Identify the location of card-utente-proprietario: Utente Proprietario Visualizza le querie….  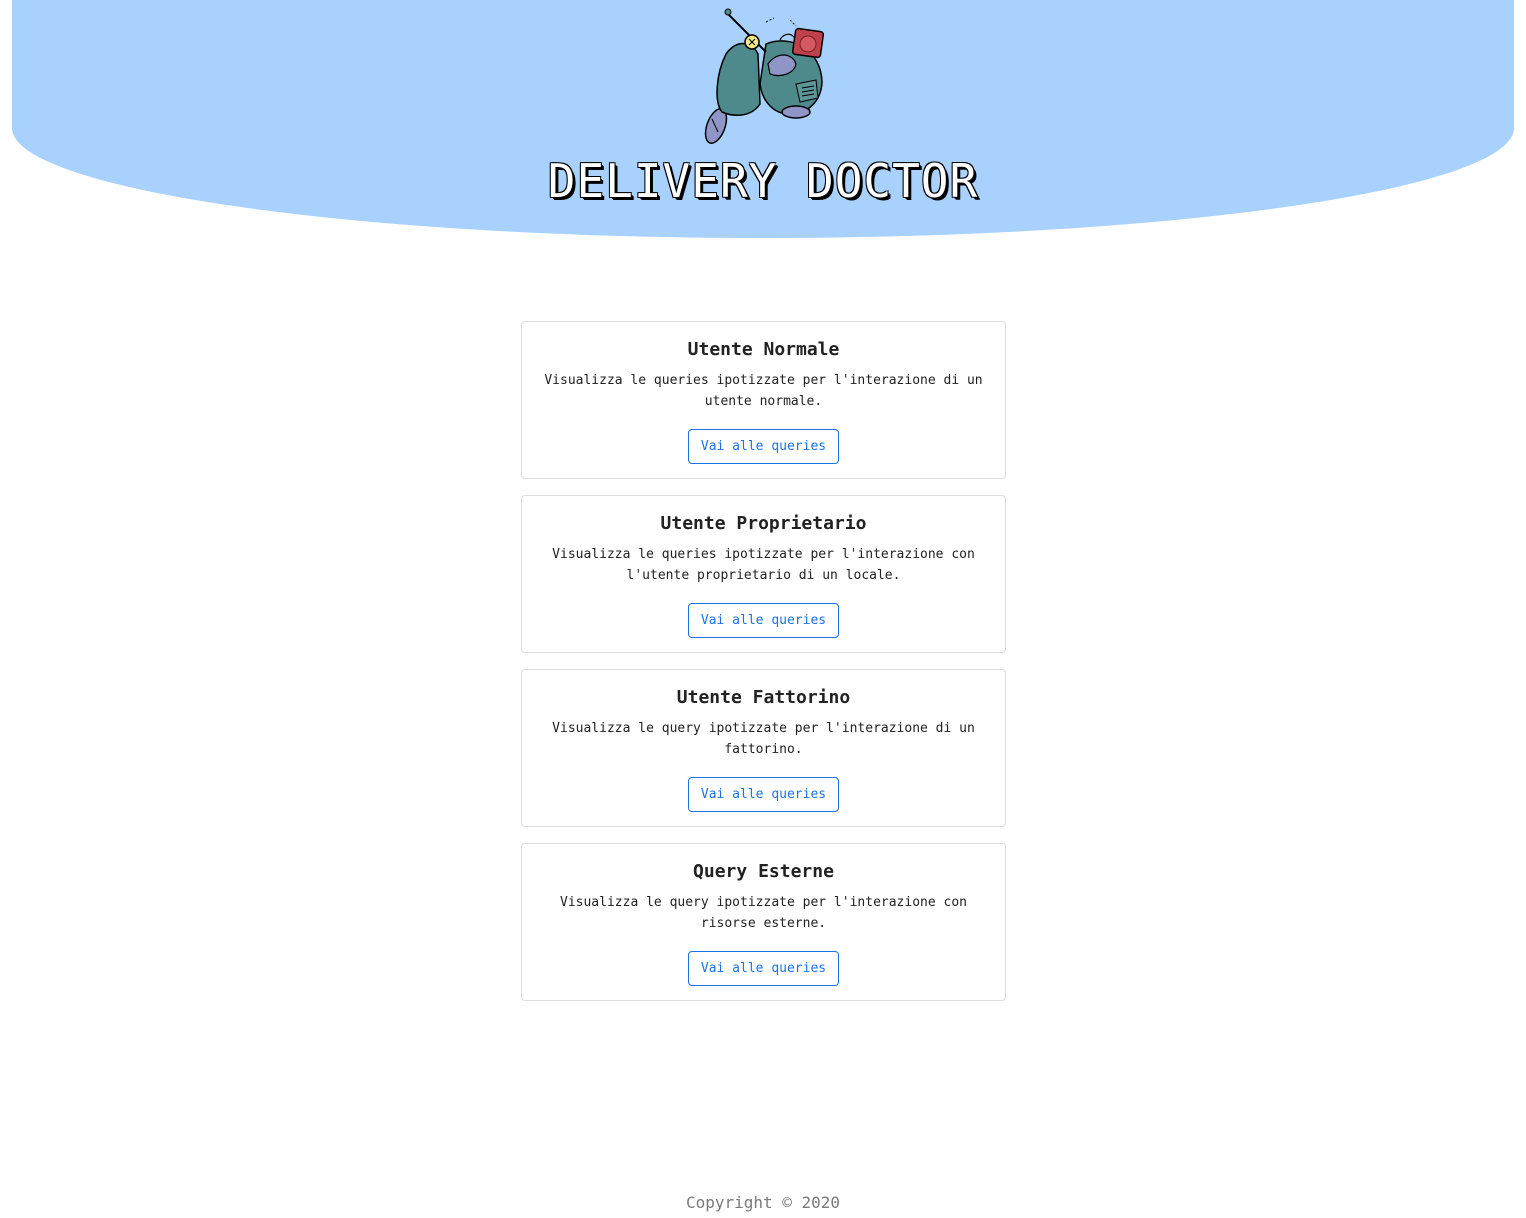
(763, 574).